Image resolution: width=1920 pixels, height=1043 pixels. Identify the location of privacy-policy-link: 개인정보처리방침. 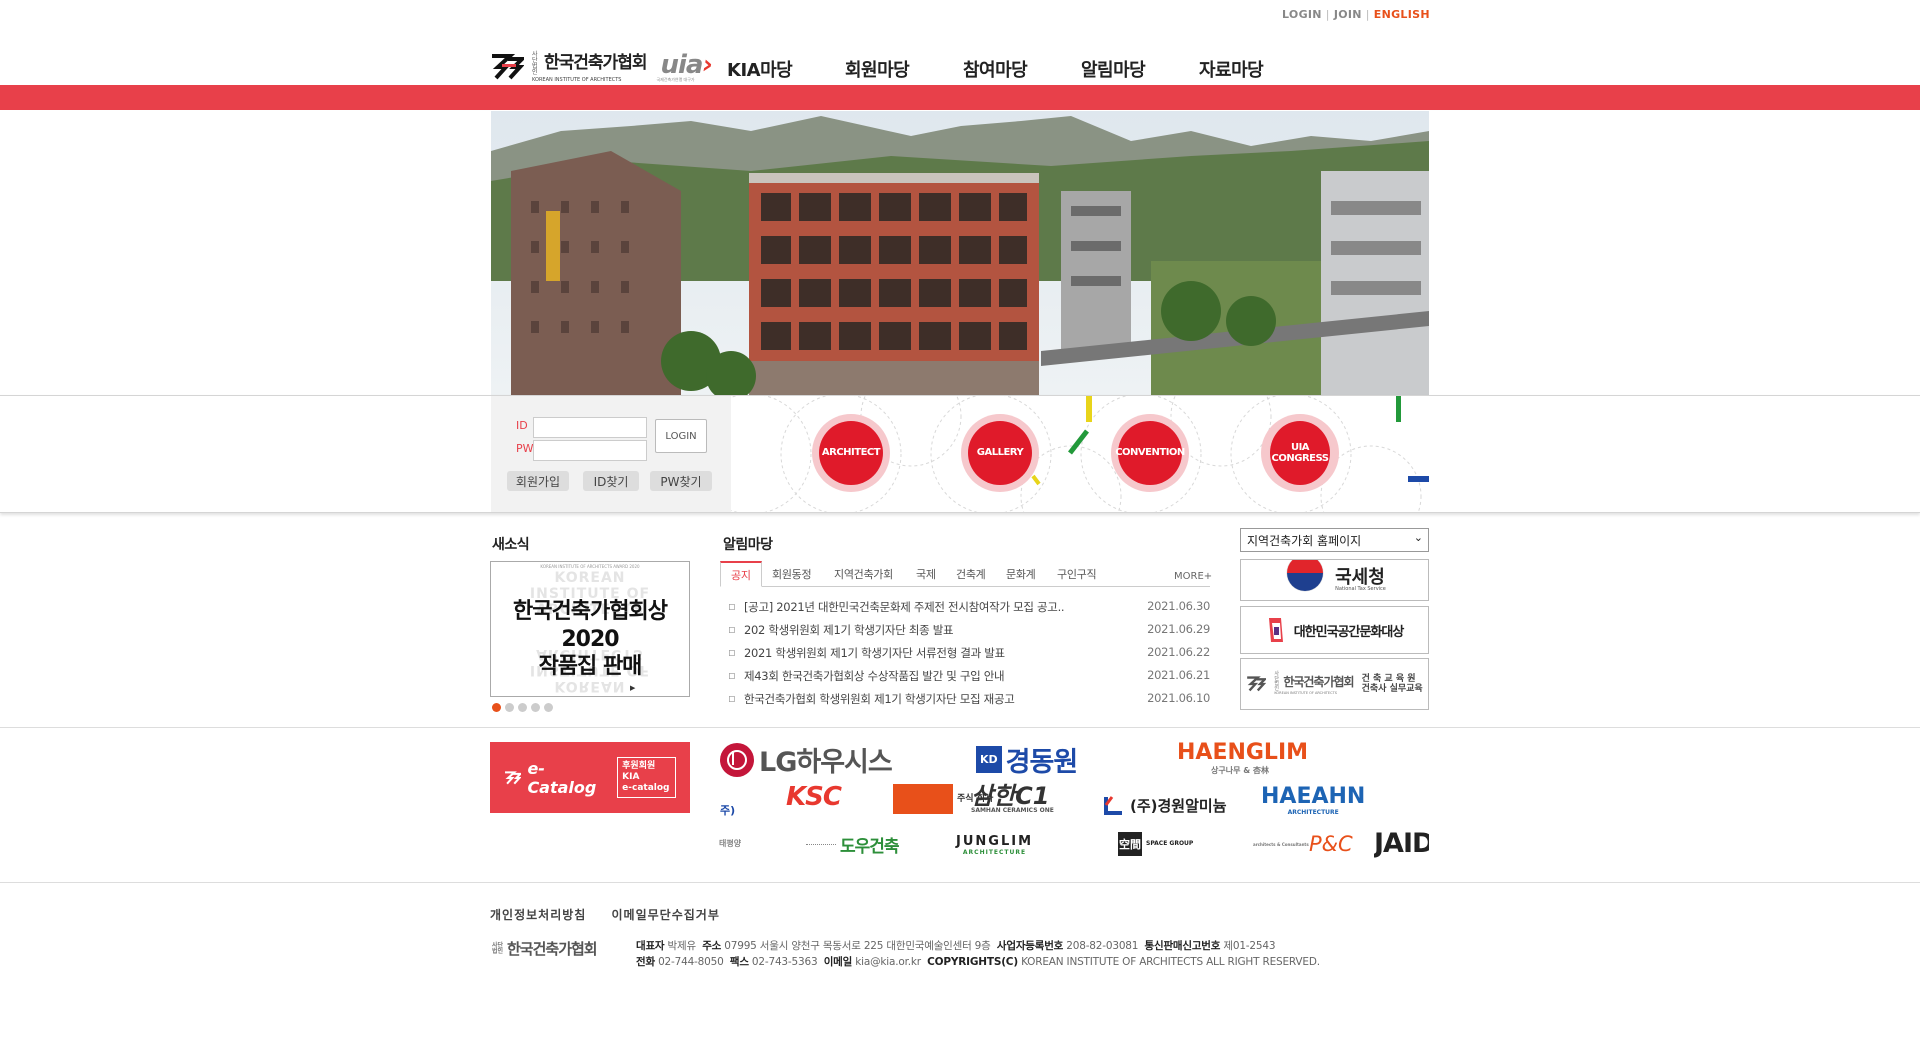
(538, 915).